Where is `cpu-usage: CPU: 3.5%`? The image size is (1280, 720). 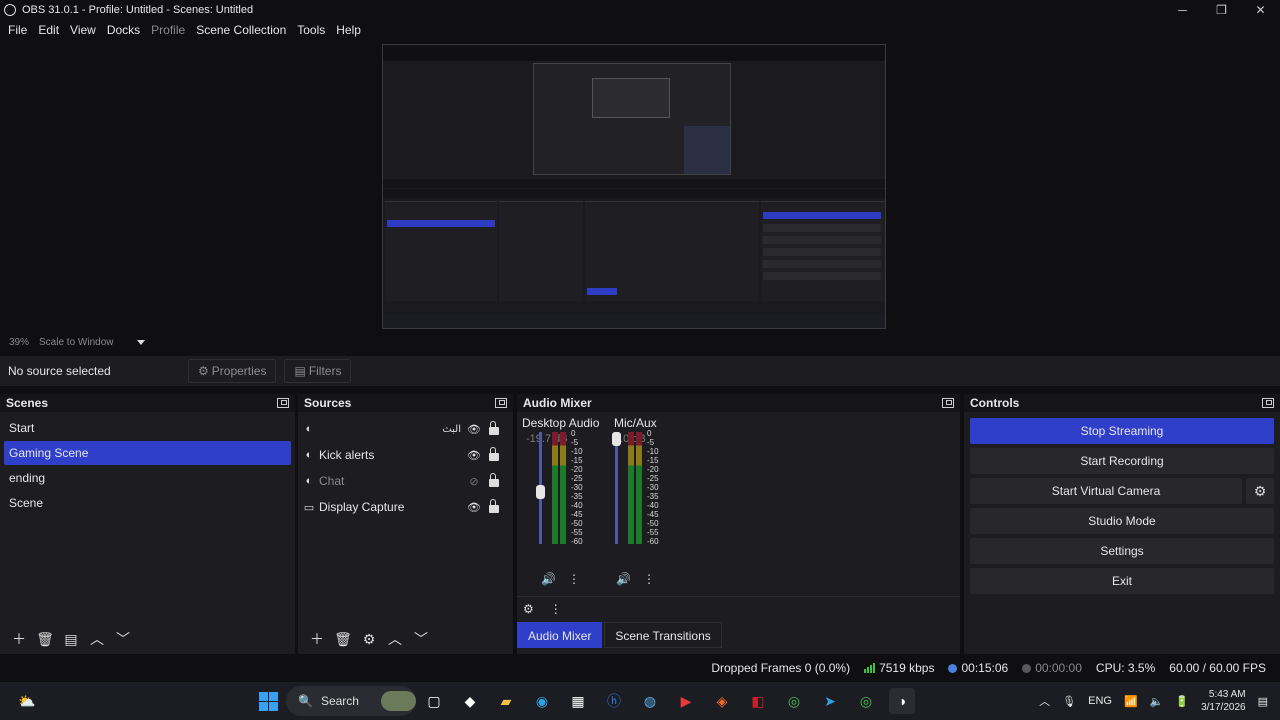 cpu-usage: CPU: 3.5% is located at coordinates (1125, 668).